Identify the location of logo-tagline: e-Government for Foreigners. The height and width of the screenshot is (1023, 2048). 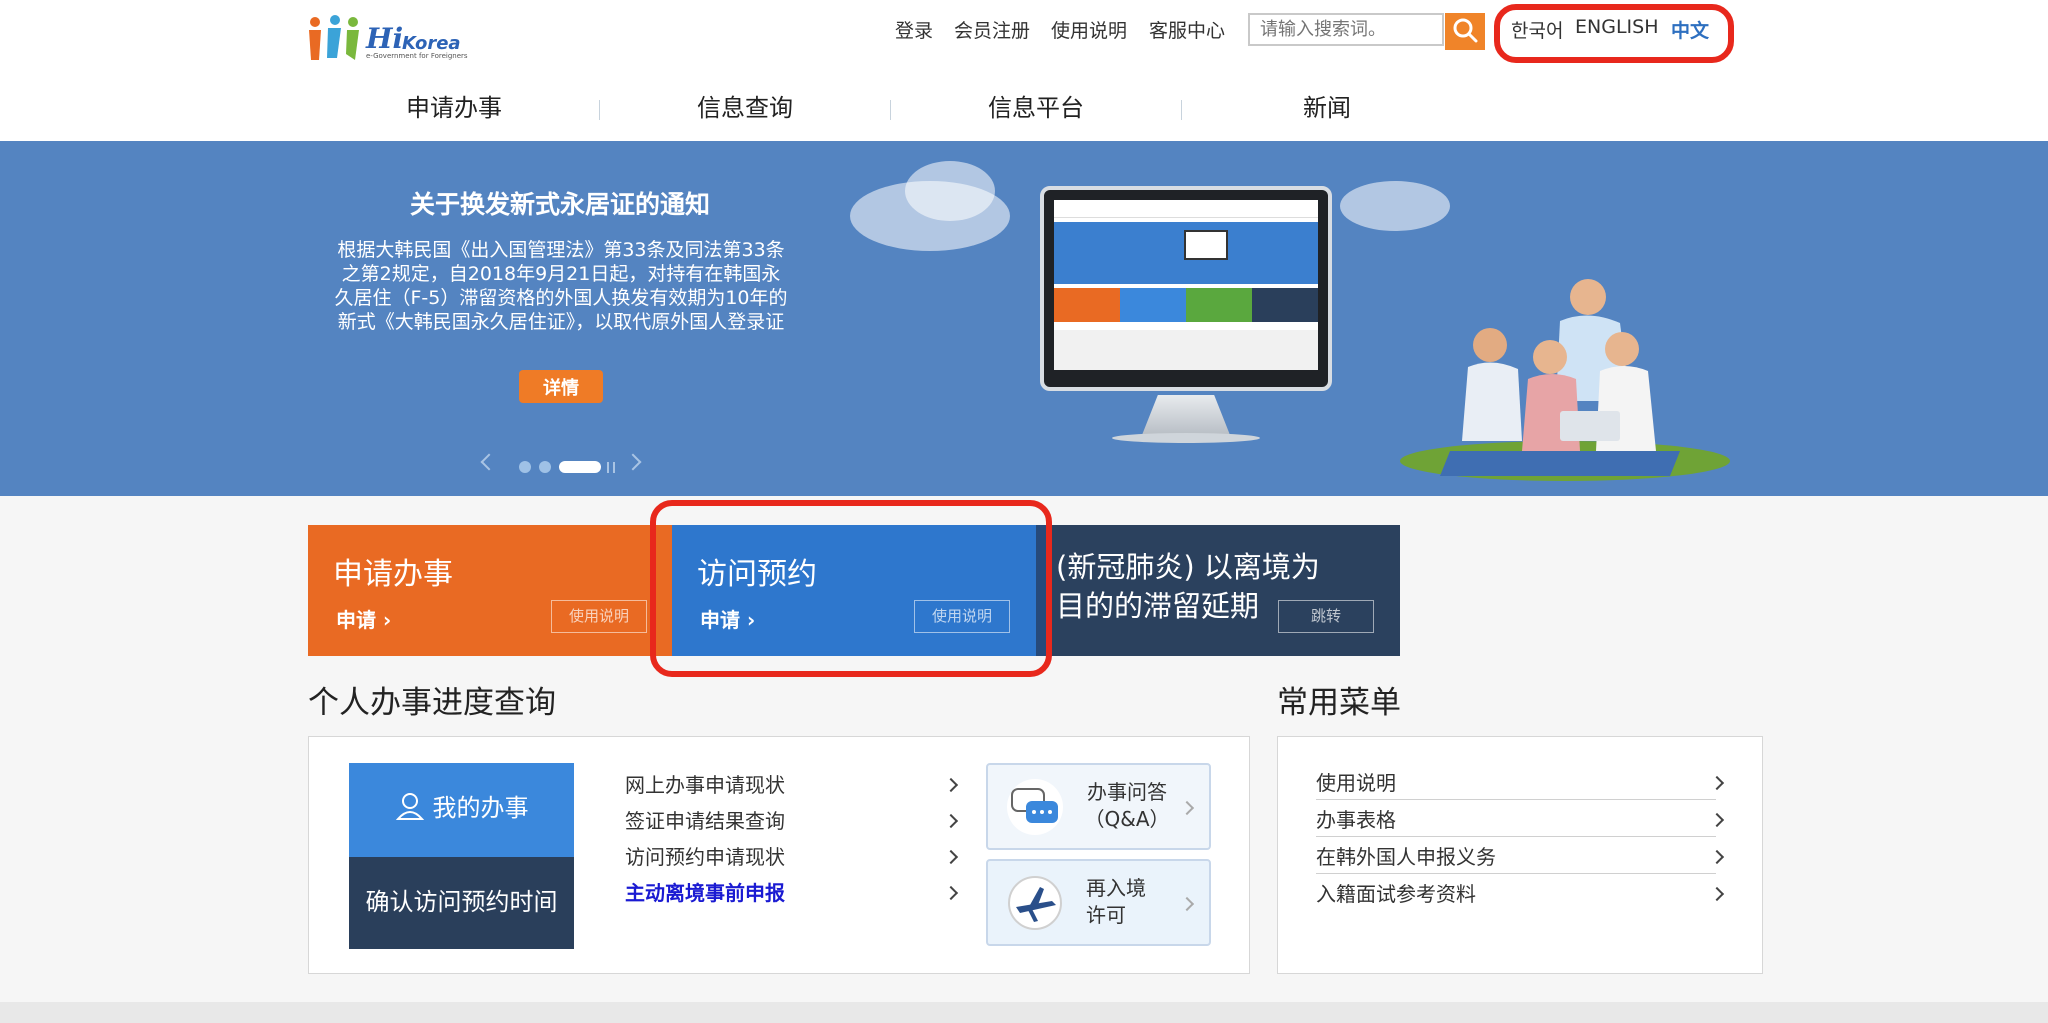
(417, 56).